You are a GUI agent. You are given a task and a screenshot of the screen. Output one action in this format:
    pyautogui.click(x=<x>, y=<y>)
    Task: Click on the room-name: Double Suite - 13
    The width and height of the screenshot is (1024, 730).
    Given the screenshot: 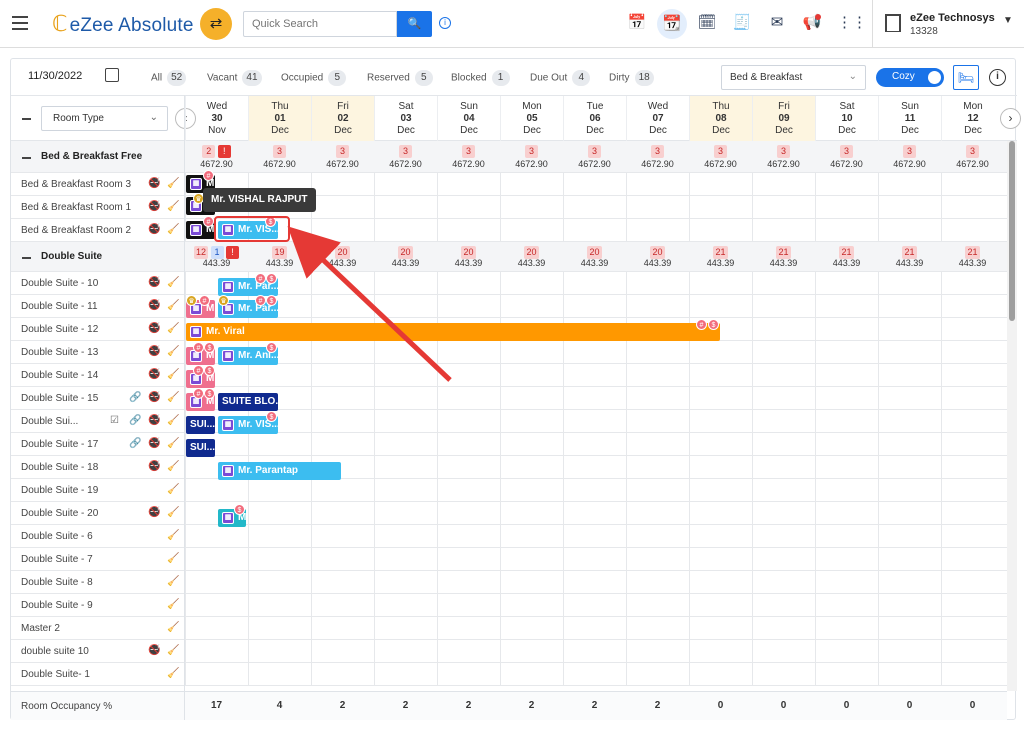 What is the action you would take?
    pyautogui.click(x=59, y=352)
    